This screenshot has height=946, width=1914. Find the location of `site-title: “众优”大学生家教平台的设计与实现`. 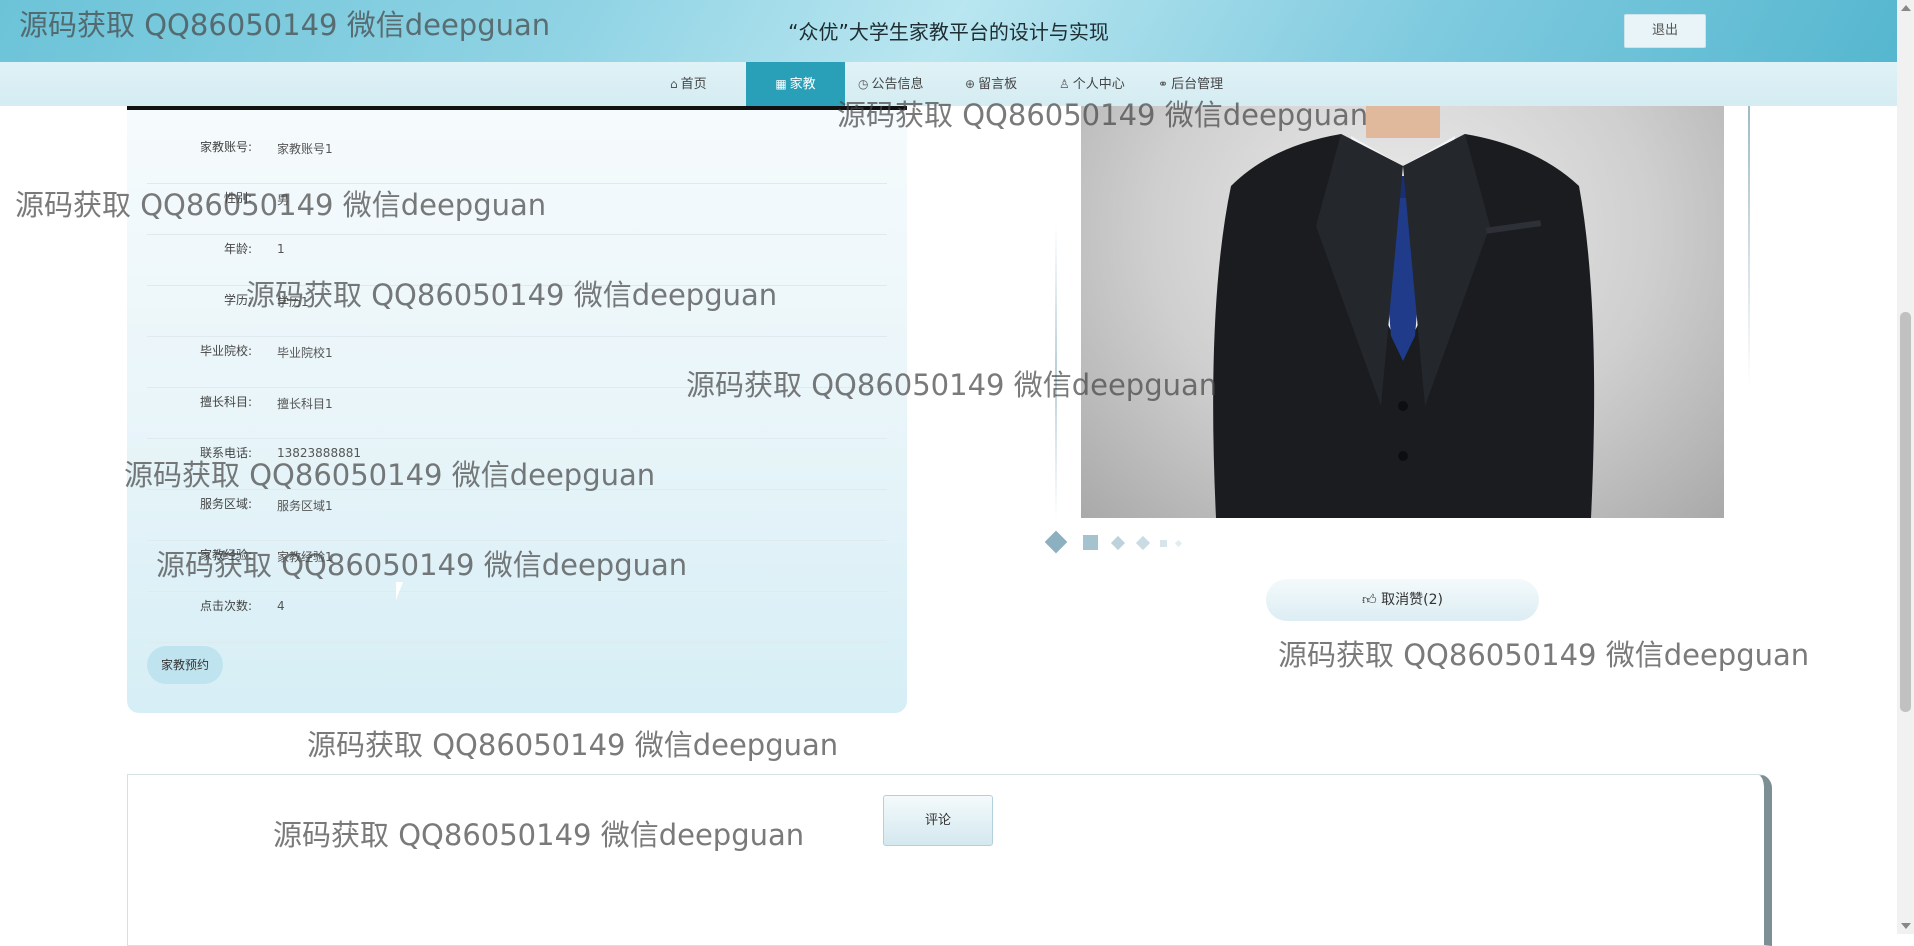

site-title: “众优”大学生家教平台的设计与实现 is located at coordinates (948, 32).